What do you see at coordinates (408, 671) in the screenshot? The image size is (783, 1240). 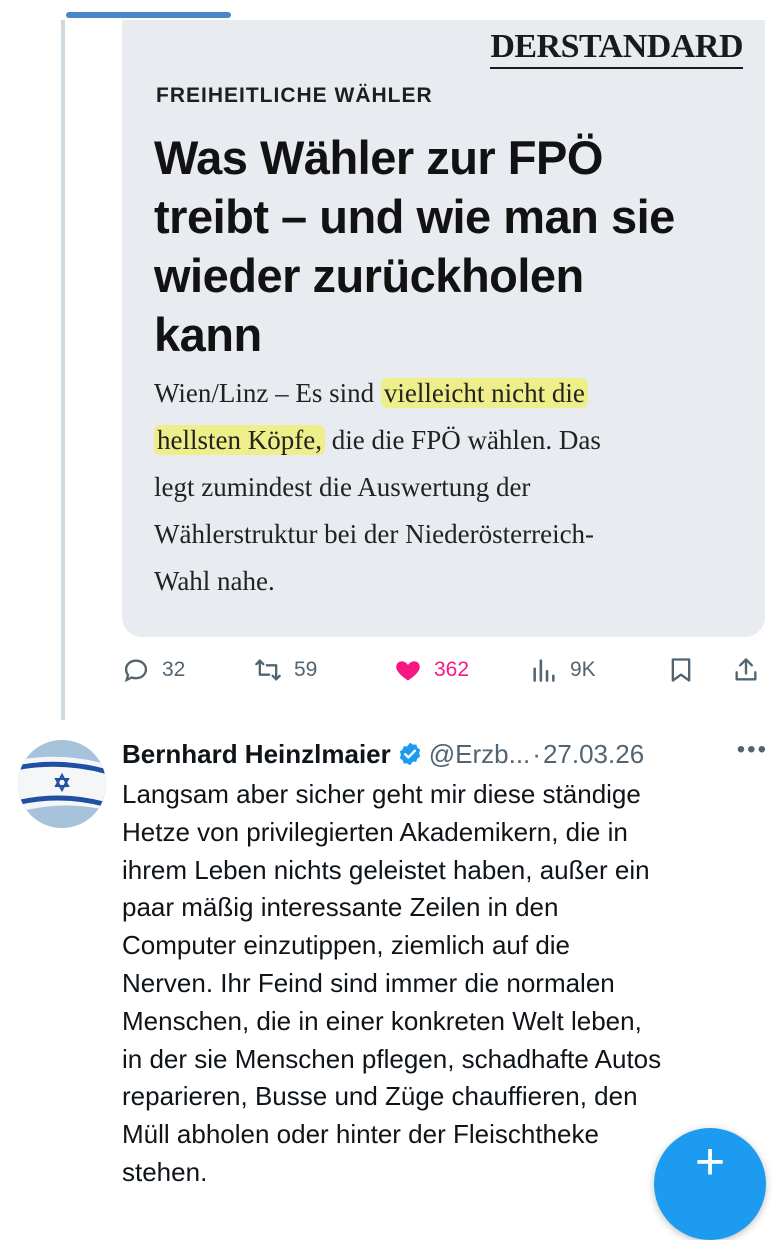 I see `heart-icon` at bounding box center [408, 671].